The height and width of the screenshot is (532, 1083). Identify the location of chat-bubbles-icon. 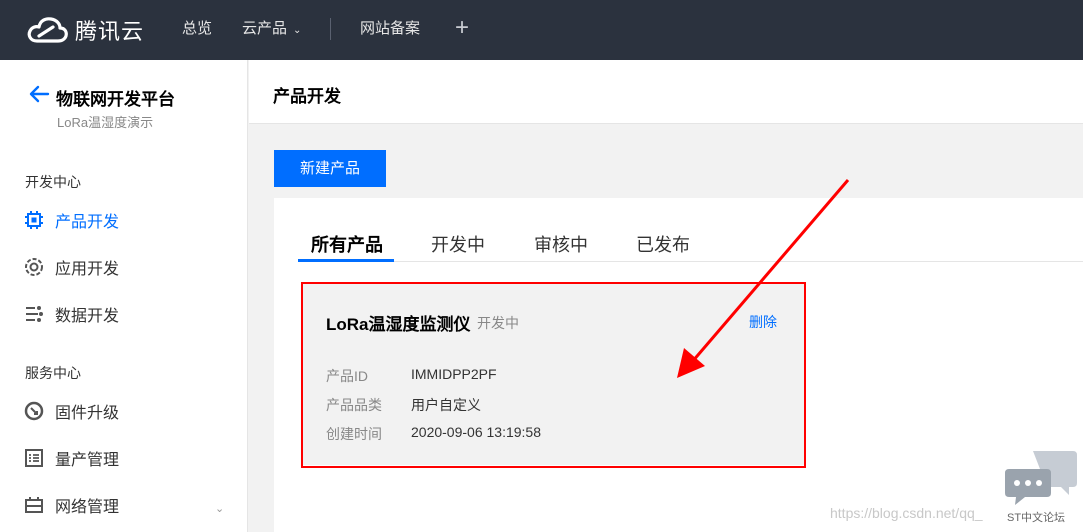
(1041, 478).